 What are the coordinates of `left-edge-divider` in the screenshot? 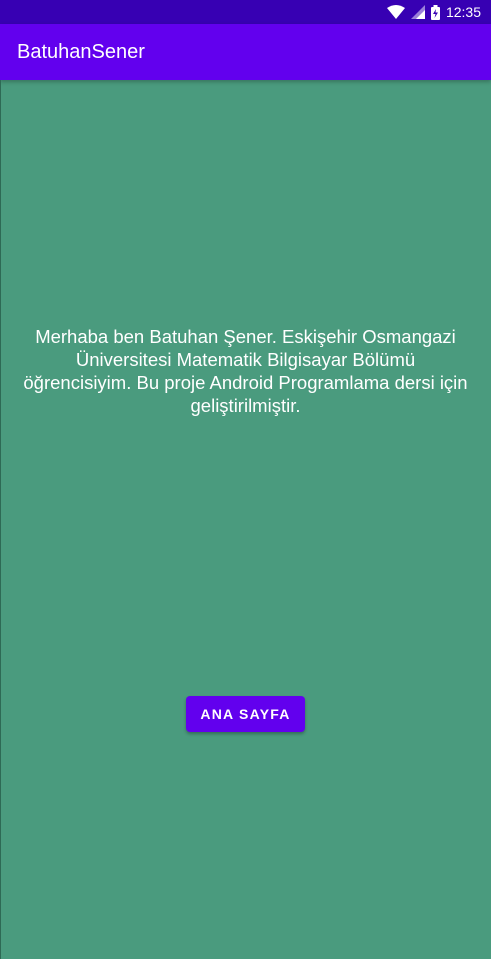 It's located at (0, 519).